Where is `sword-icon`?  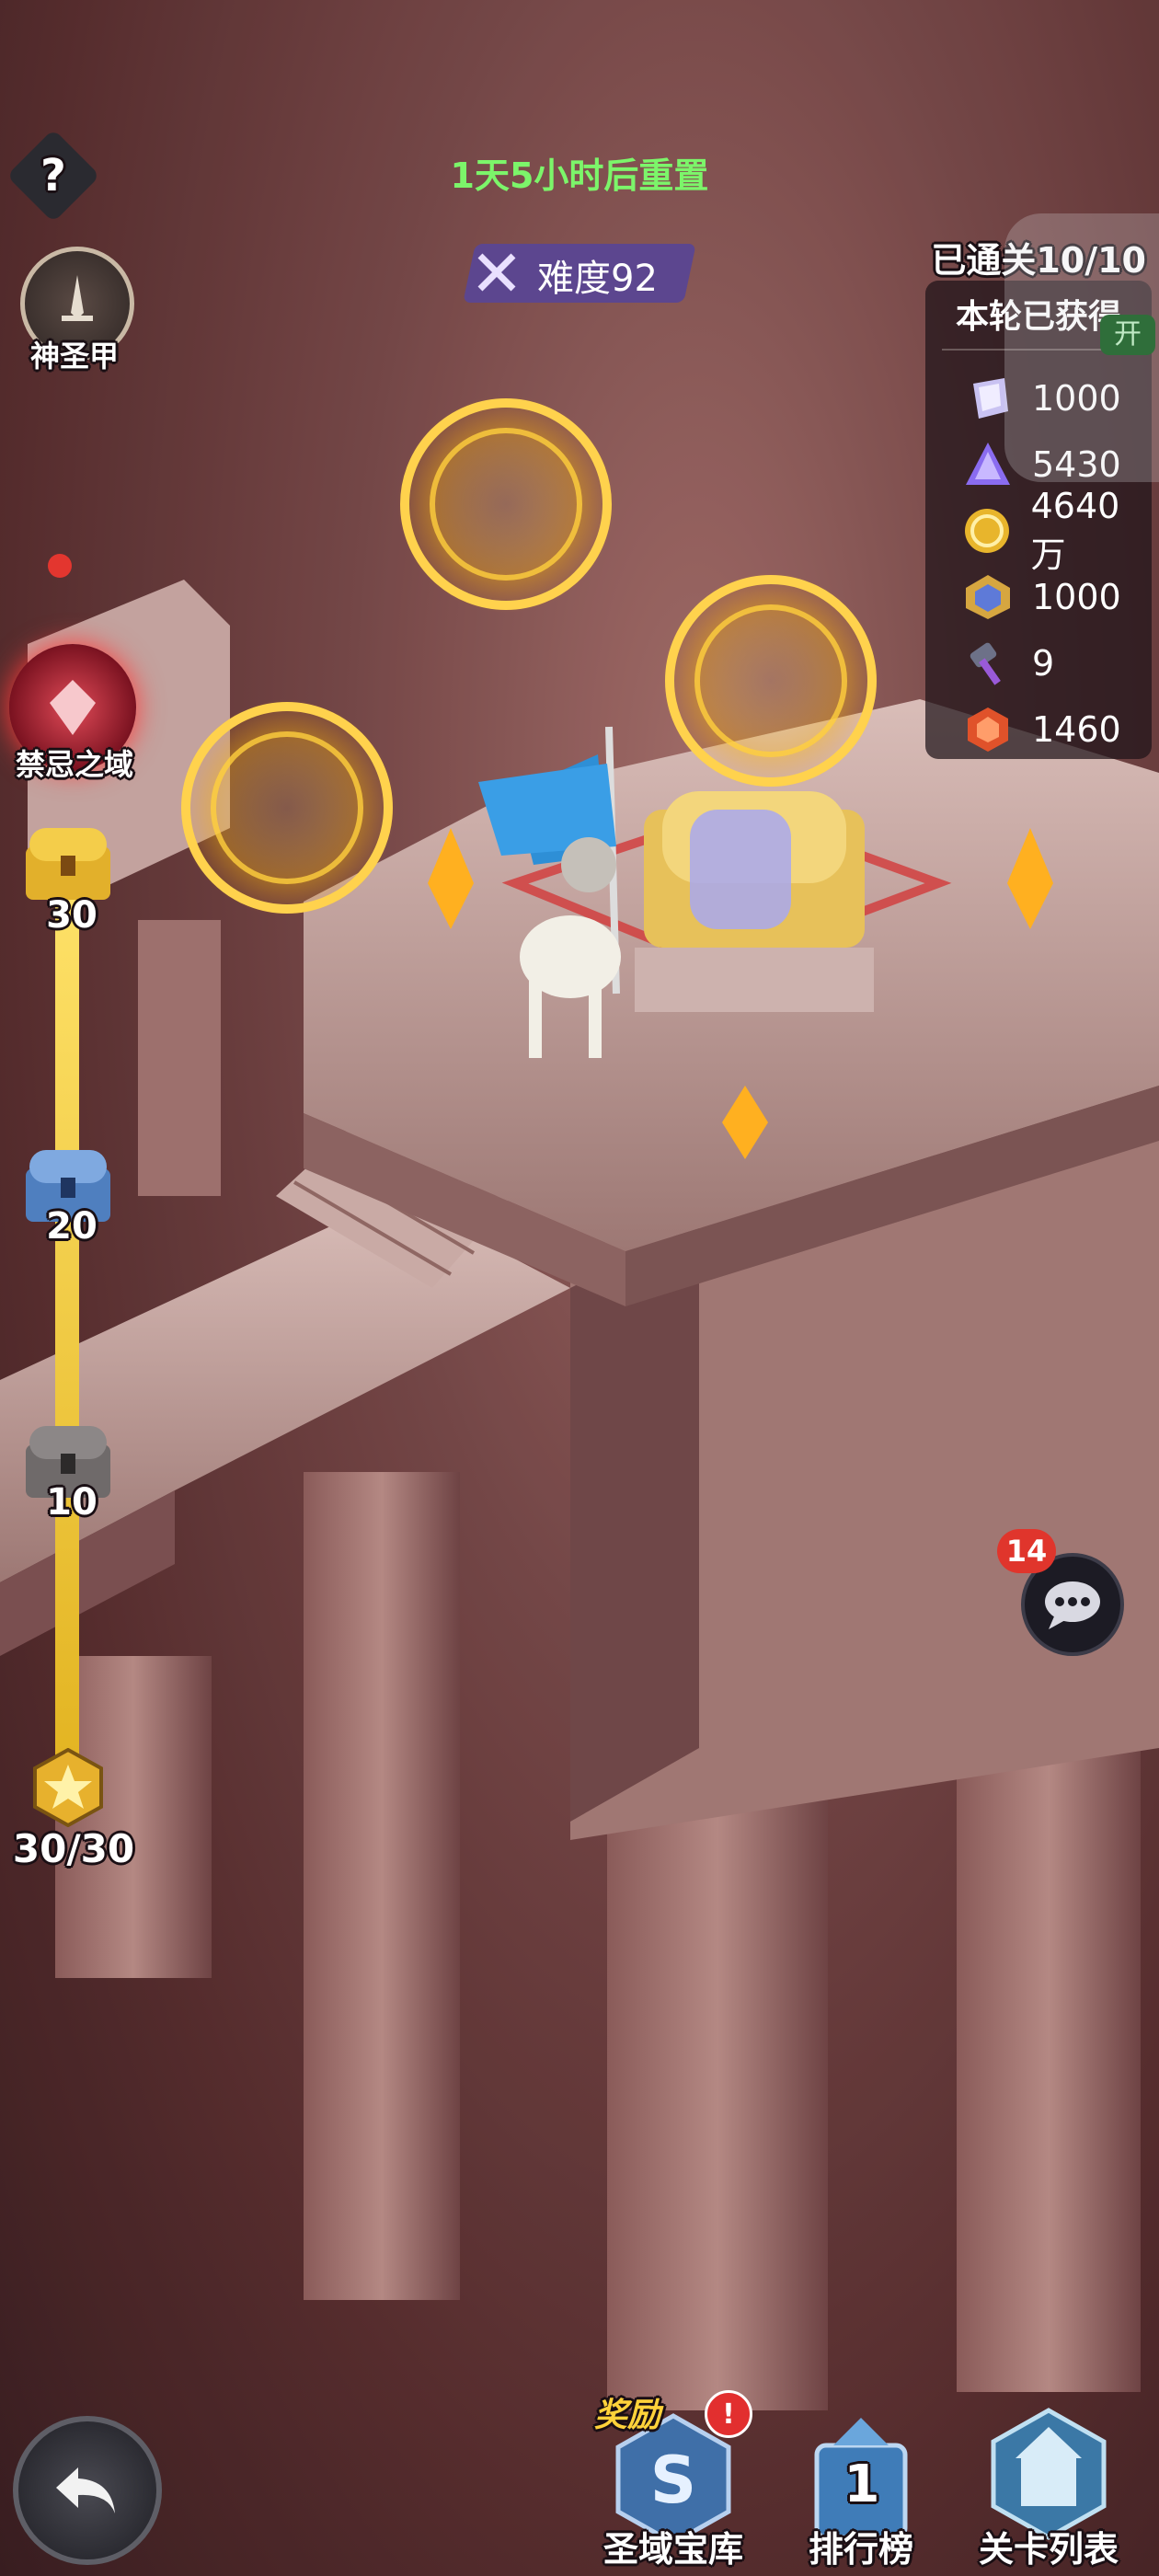 sword-icon is located at coordinates (77, 298).